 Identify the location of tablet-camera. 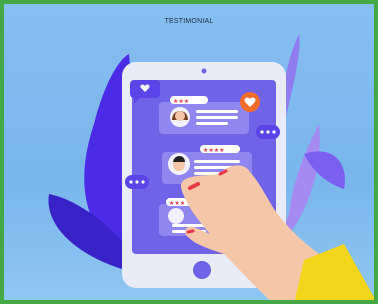
(204, 71).